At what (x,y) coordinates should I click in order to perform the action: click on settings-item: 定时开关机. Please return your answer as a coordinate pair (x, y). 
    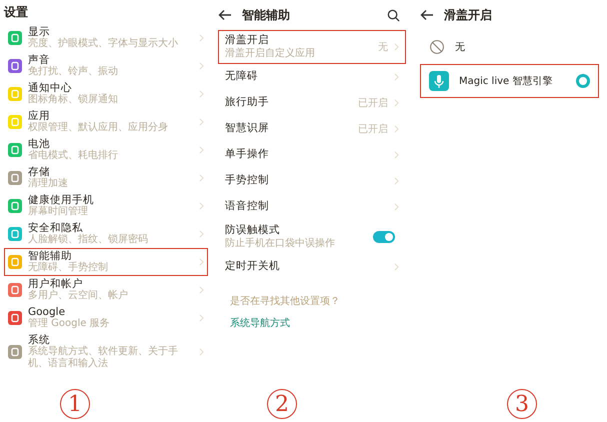
    Looking at the image, I should click on (312, 267).